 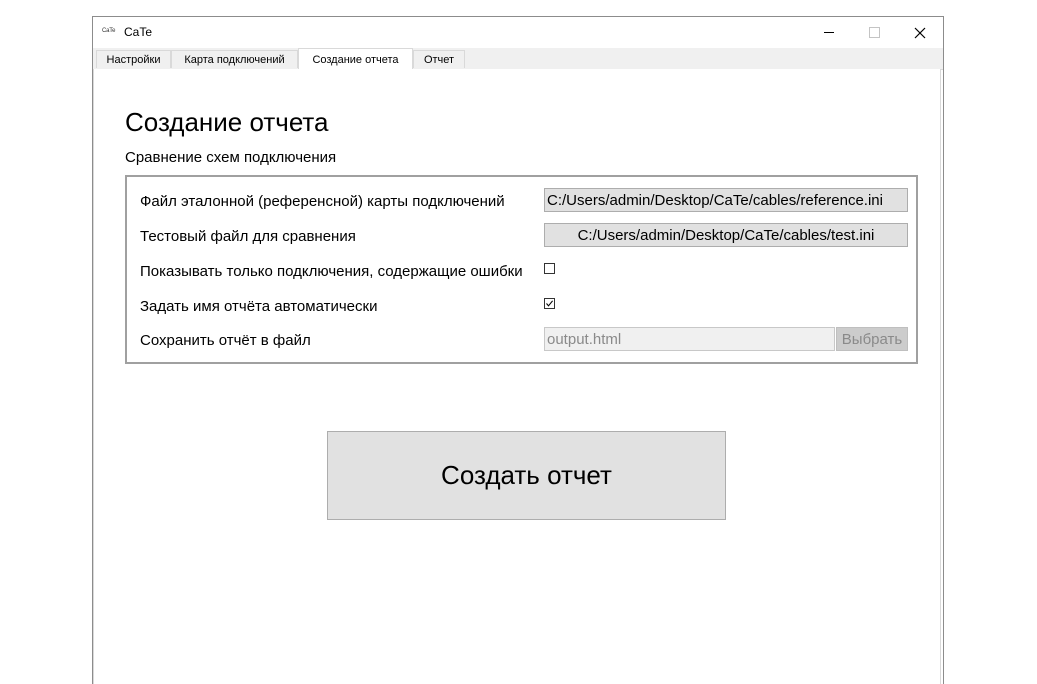 I want to click on window-title: CaTe, so click(x=138, y=32).